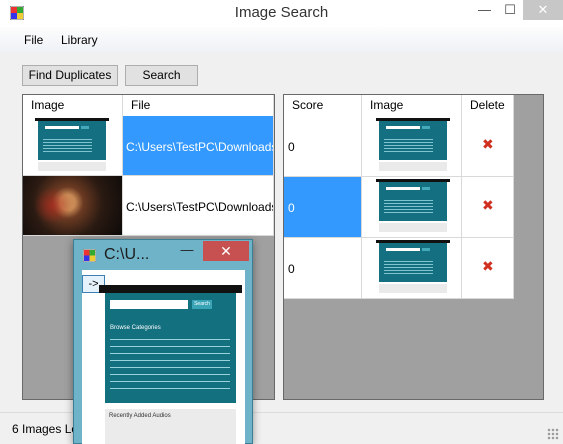 This screenshot has height=444, width=563. I want to click on search-button: Search, so click(161, 75).